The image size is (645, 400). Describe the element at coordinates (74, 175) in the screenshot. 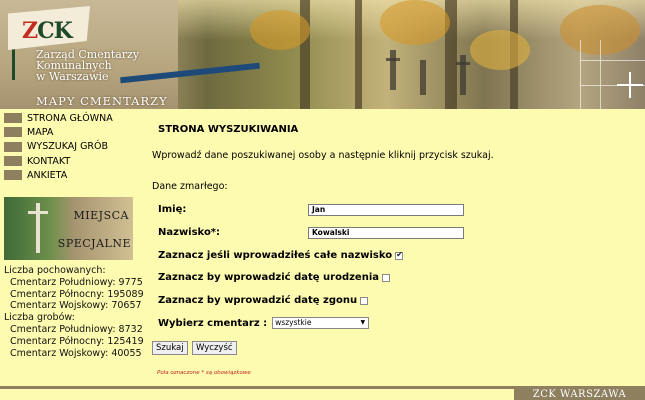

I see `nav-item-survey: ANKIETA` at that location.